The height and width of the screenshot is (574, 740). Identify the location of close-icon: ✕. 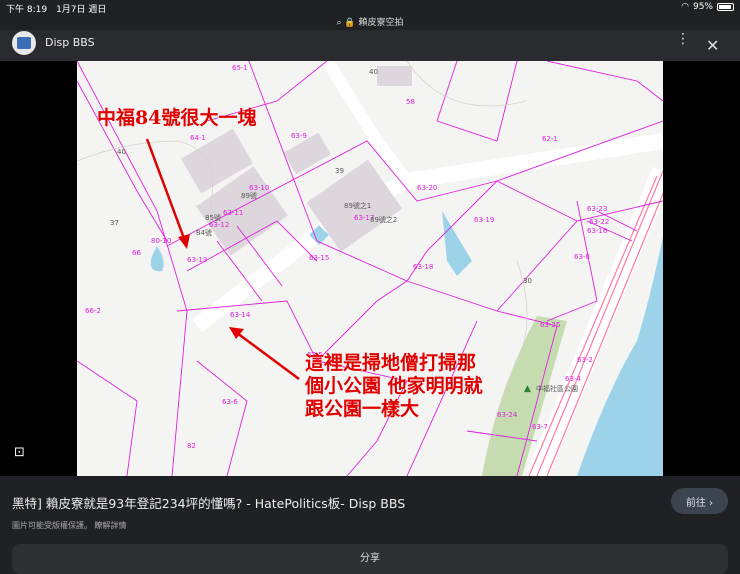
(712, 45).